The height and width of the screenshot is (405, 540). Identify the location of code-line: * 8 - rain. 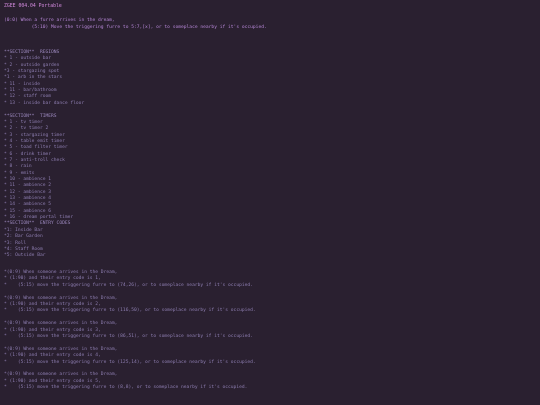
(18, 167).